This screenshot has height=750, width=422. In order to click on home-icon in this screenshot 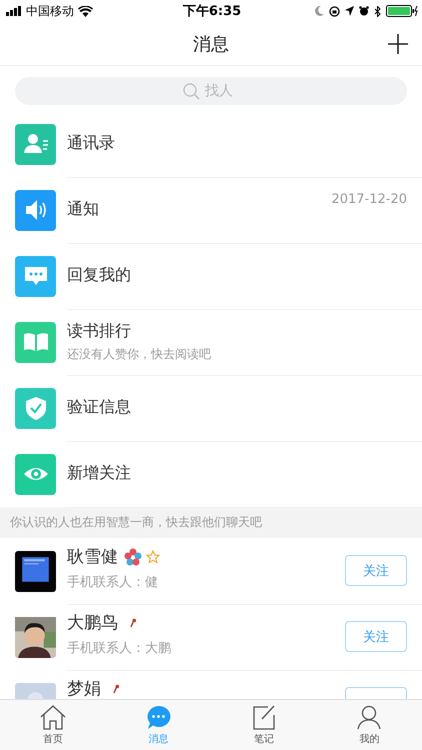, I will do `click(53, 717)`.